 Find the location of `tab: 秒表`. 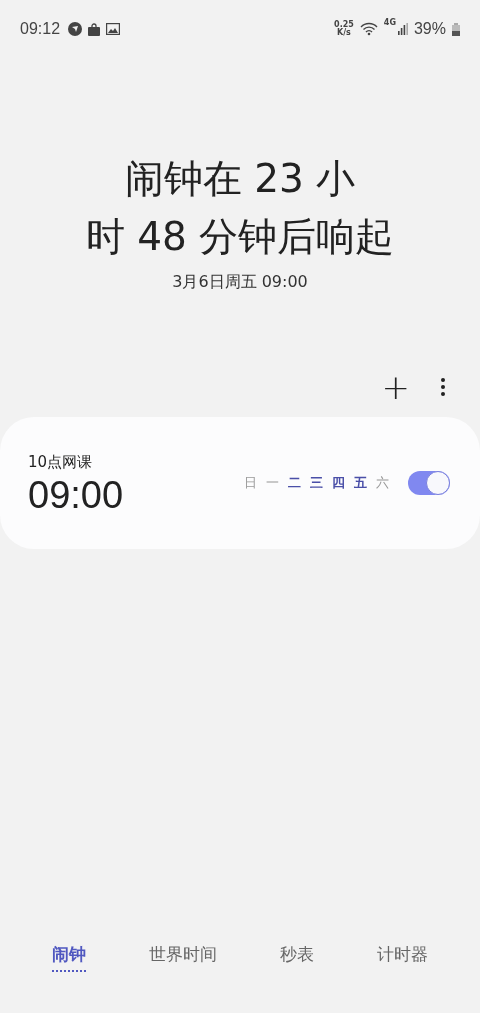

tab: 秒表 is located at coordinates (297, 957).